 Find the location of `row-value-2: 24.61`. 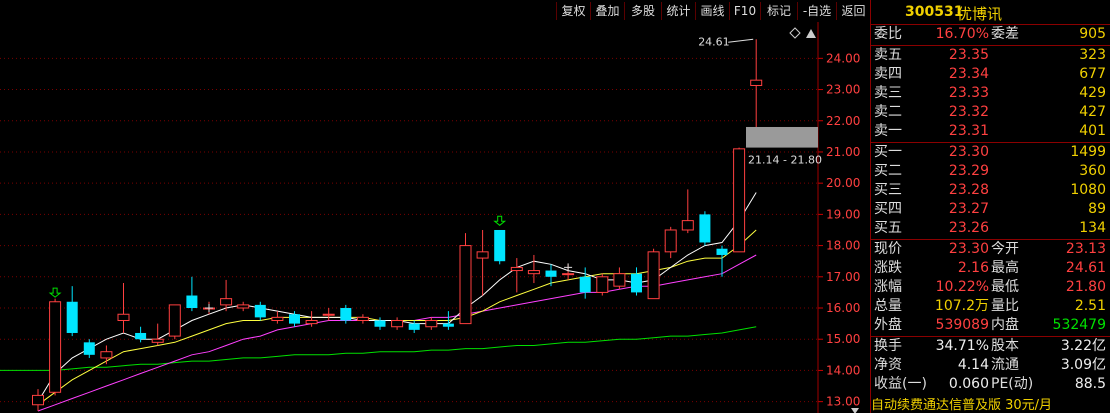

row-value-2: 24.61 is located at coordinates (1085, 268).